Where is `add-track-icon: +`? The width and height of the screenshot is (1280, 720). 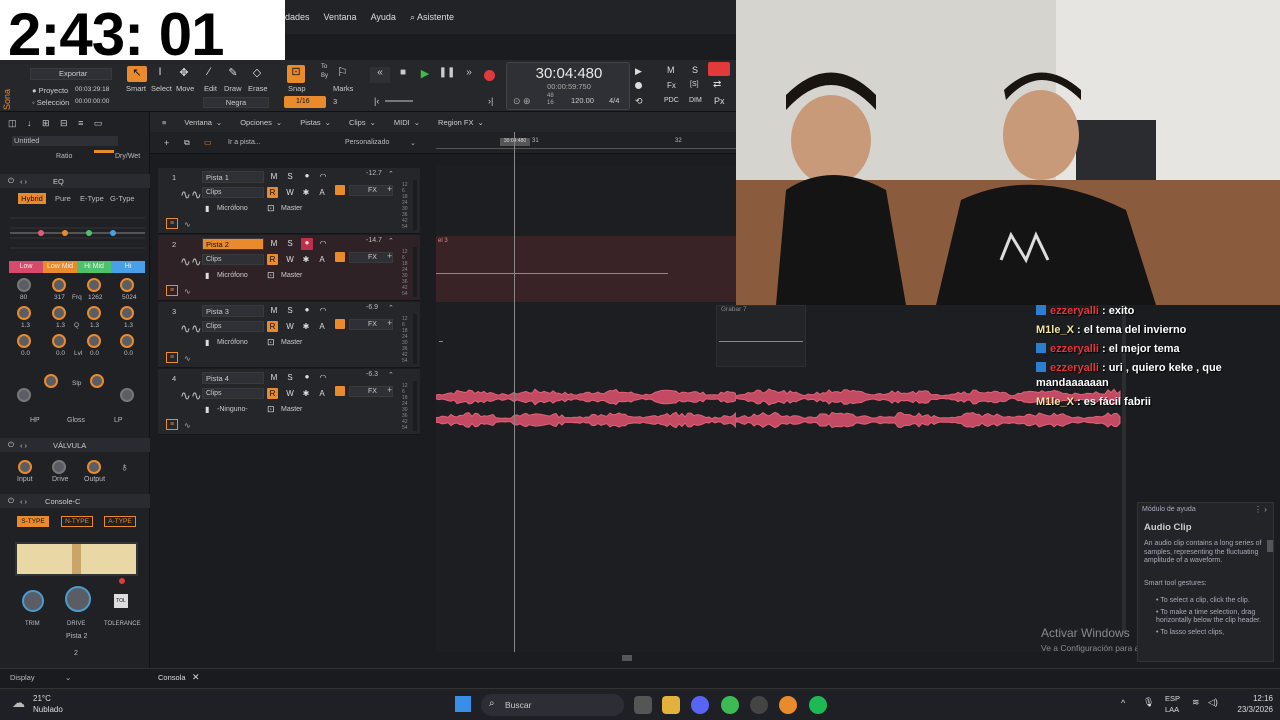
add-track-icon: + is located at coordinates (166, 143).